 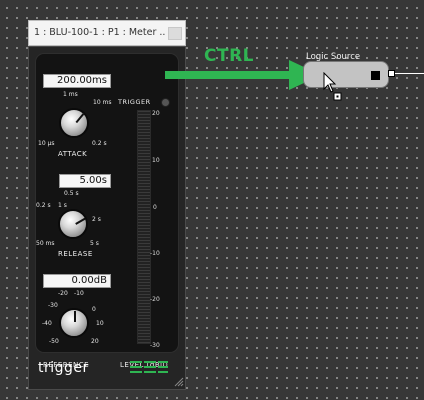 What do you see at coordinates (375, 75) in the screenshot?
I see `logic-output-indicator` at bounding box center [375, 75].